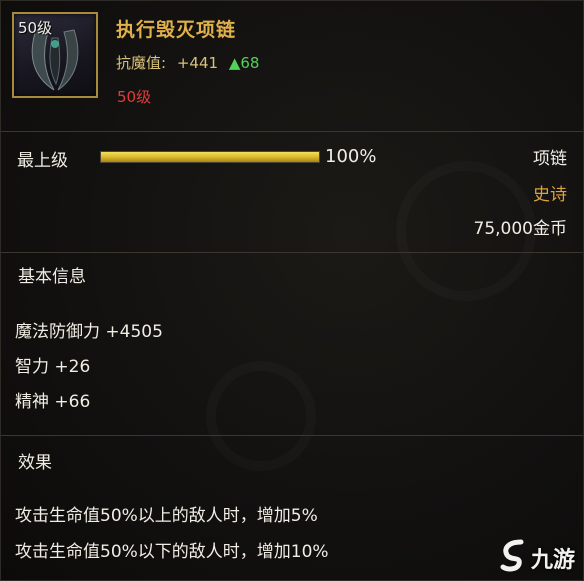 The height and width of the screenshot is (581, 584). I want to click on item-name: 执行毁灭项链, so click(176, 30).